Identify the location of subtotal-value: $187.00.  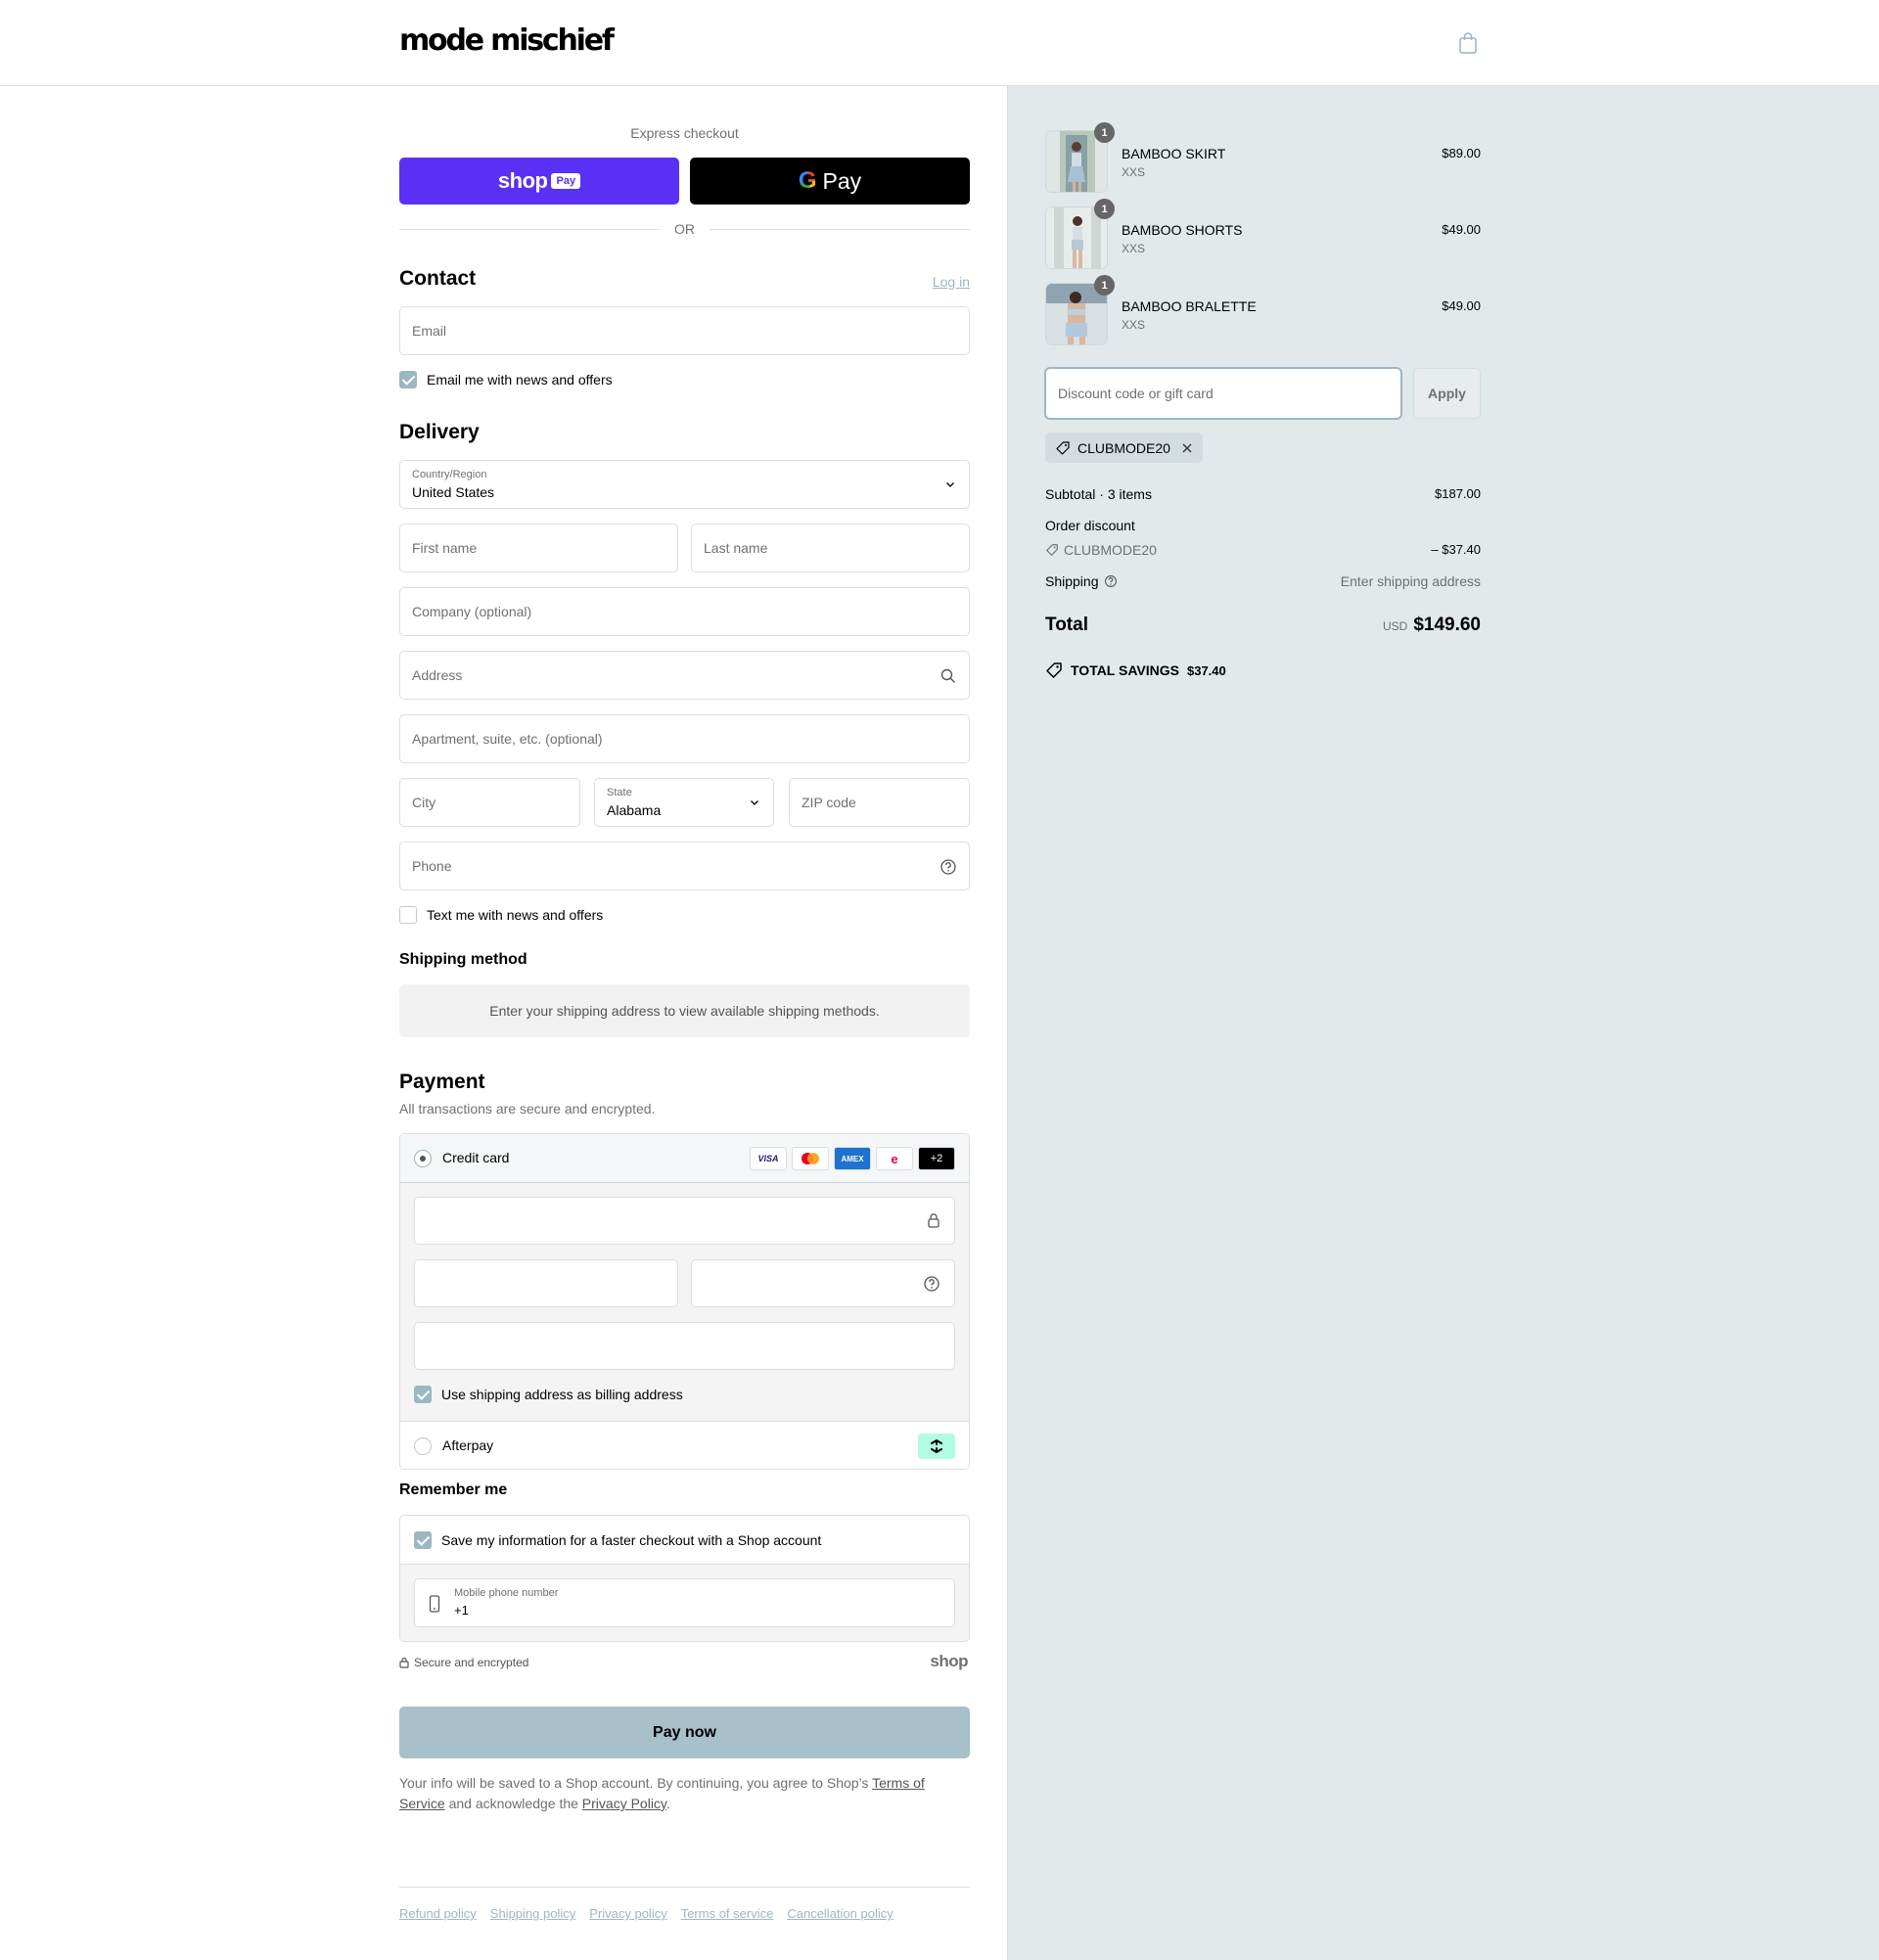
(1458, 493).